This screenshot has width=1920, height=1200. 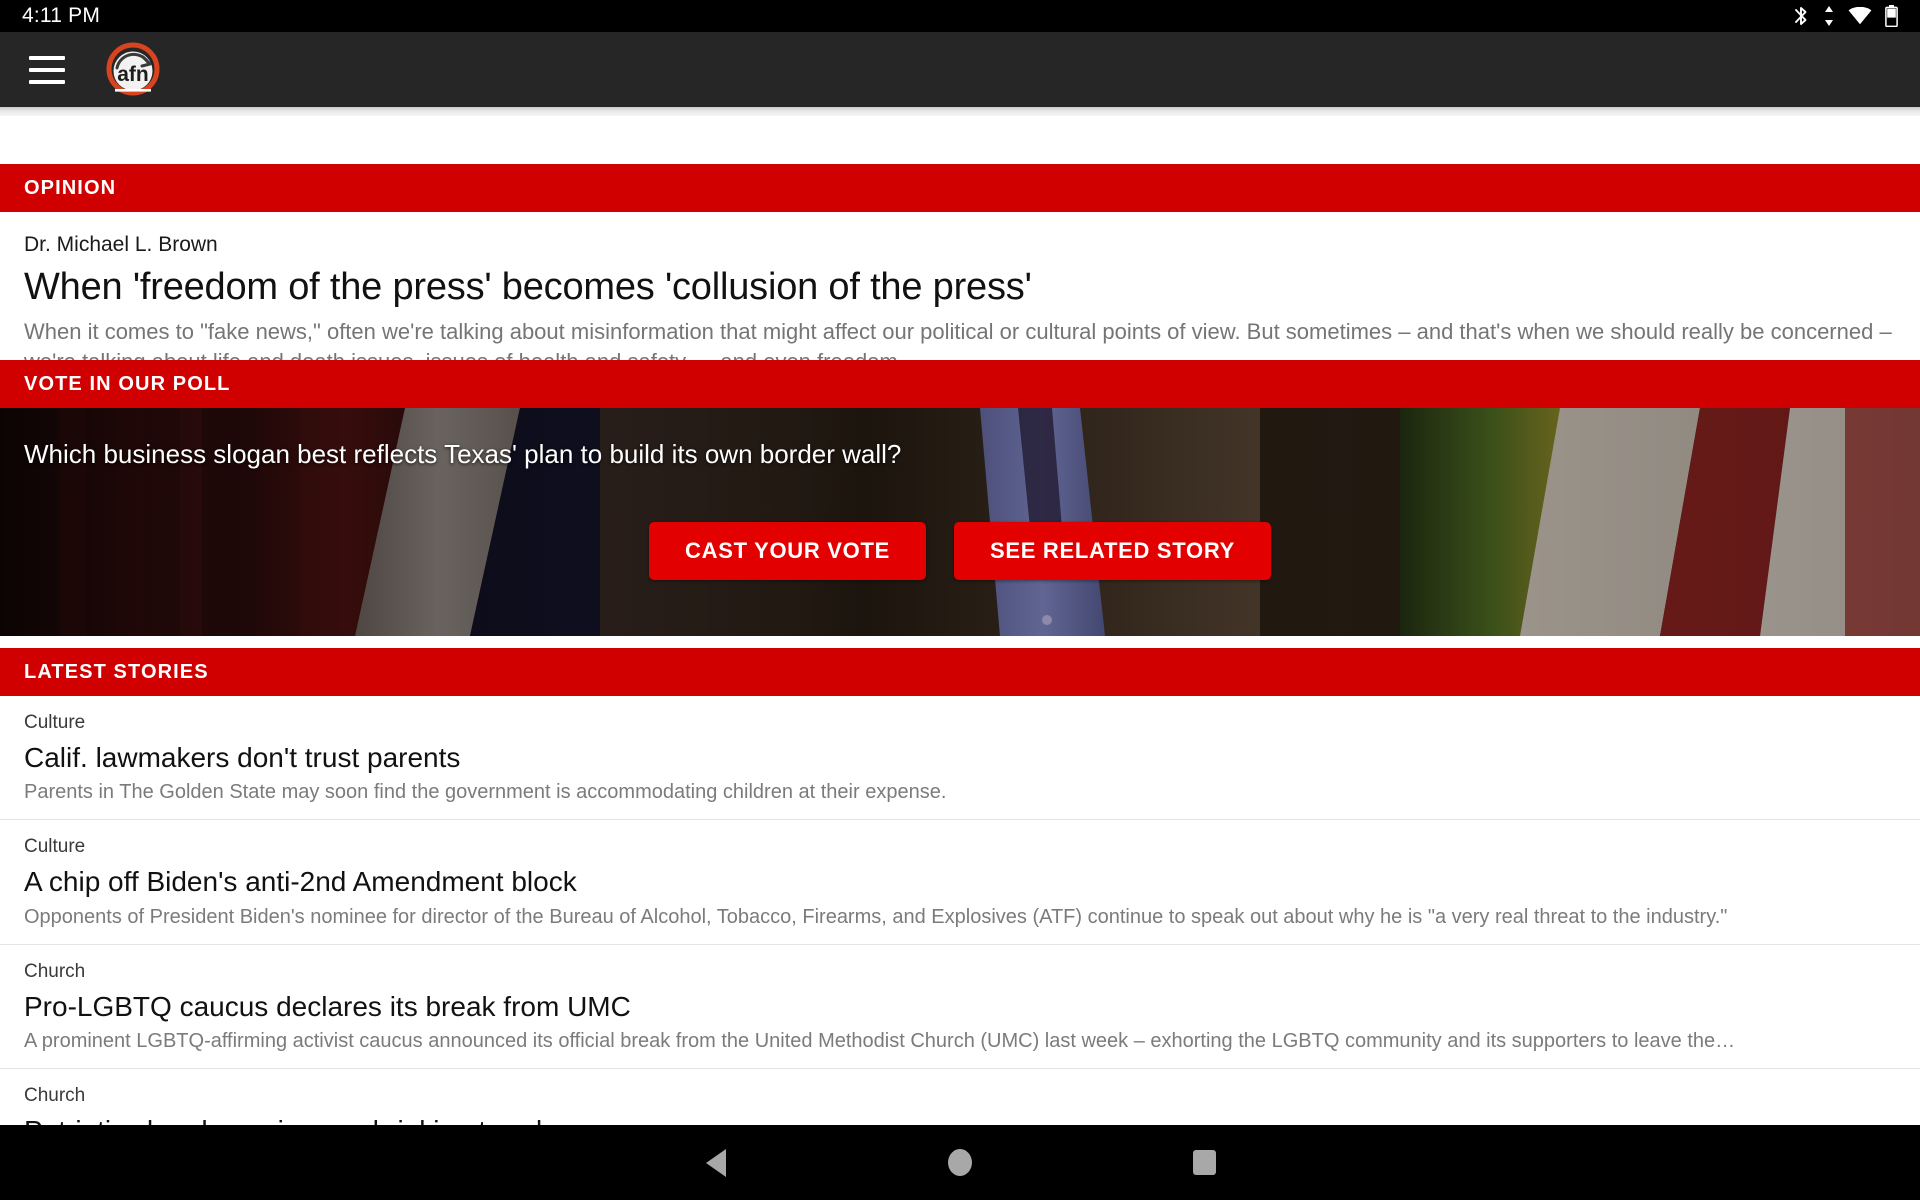 I want to click on opinion-author: Dr. Michael L. Brown, so click(x=121, y=244).